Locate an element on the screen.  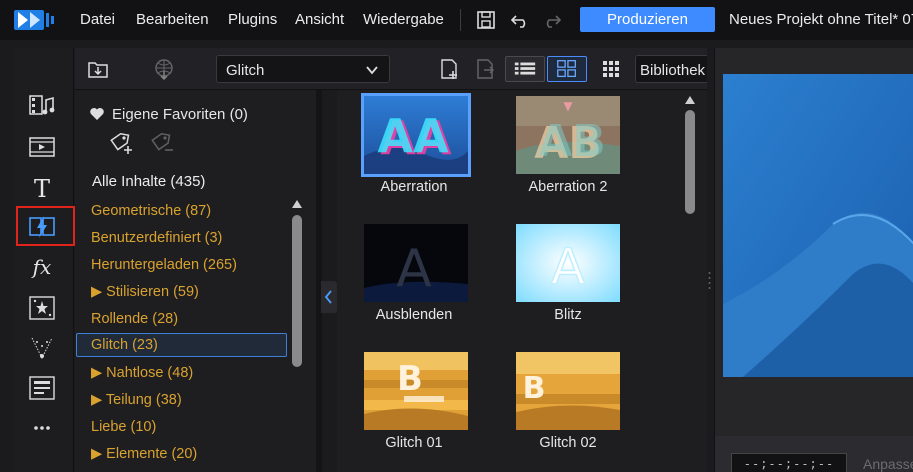
transition-label: Glitch 02 is located at coordinates (568, 443).